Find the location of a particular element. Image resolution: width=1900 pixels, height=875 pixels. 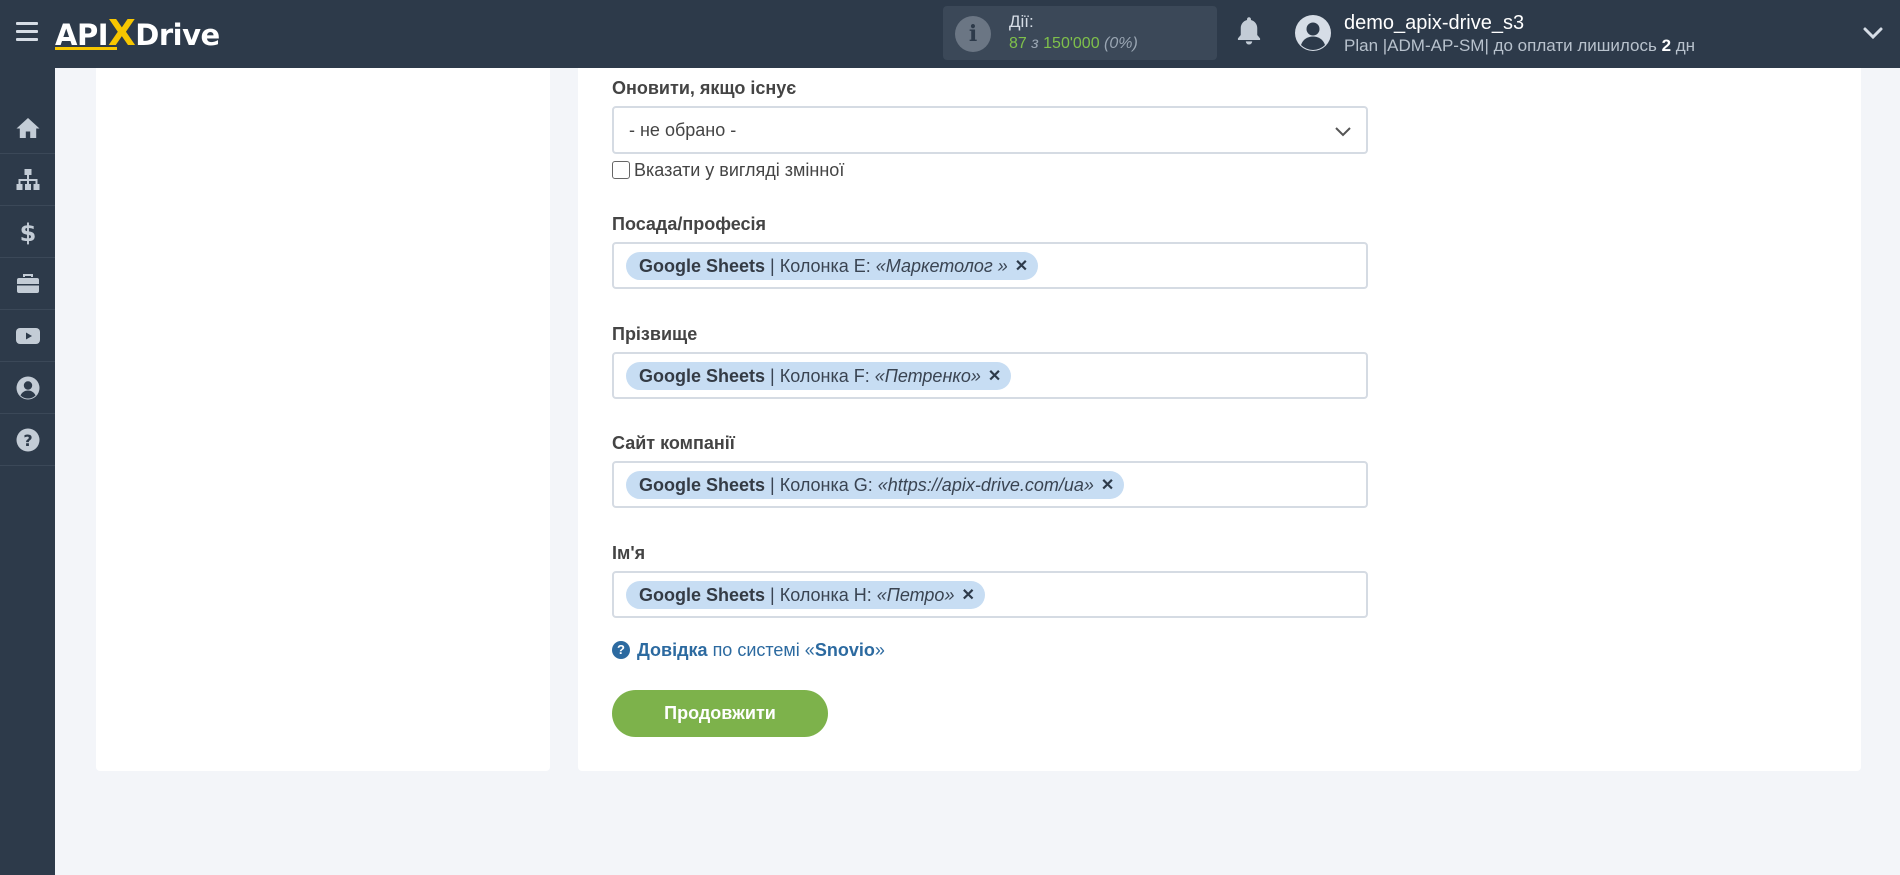

logo-underline is located at coordinates (86, 48).